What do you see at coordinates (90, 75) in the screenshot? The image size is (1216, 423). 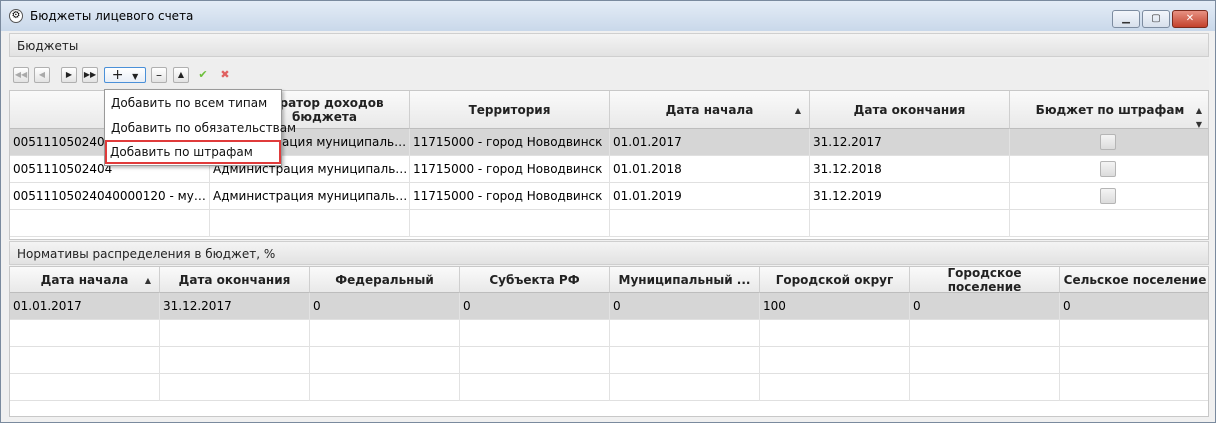 I see `last-page-icon: ▶▶` at bounding box center [90, 75].